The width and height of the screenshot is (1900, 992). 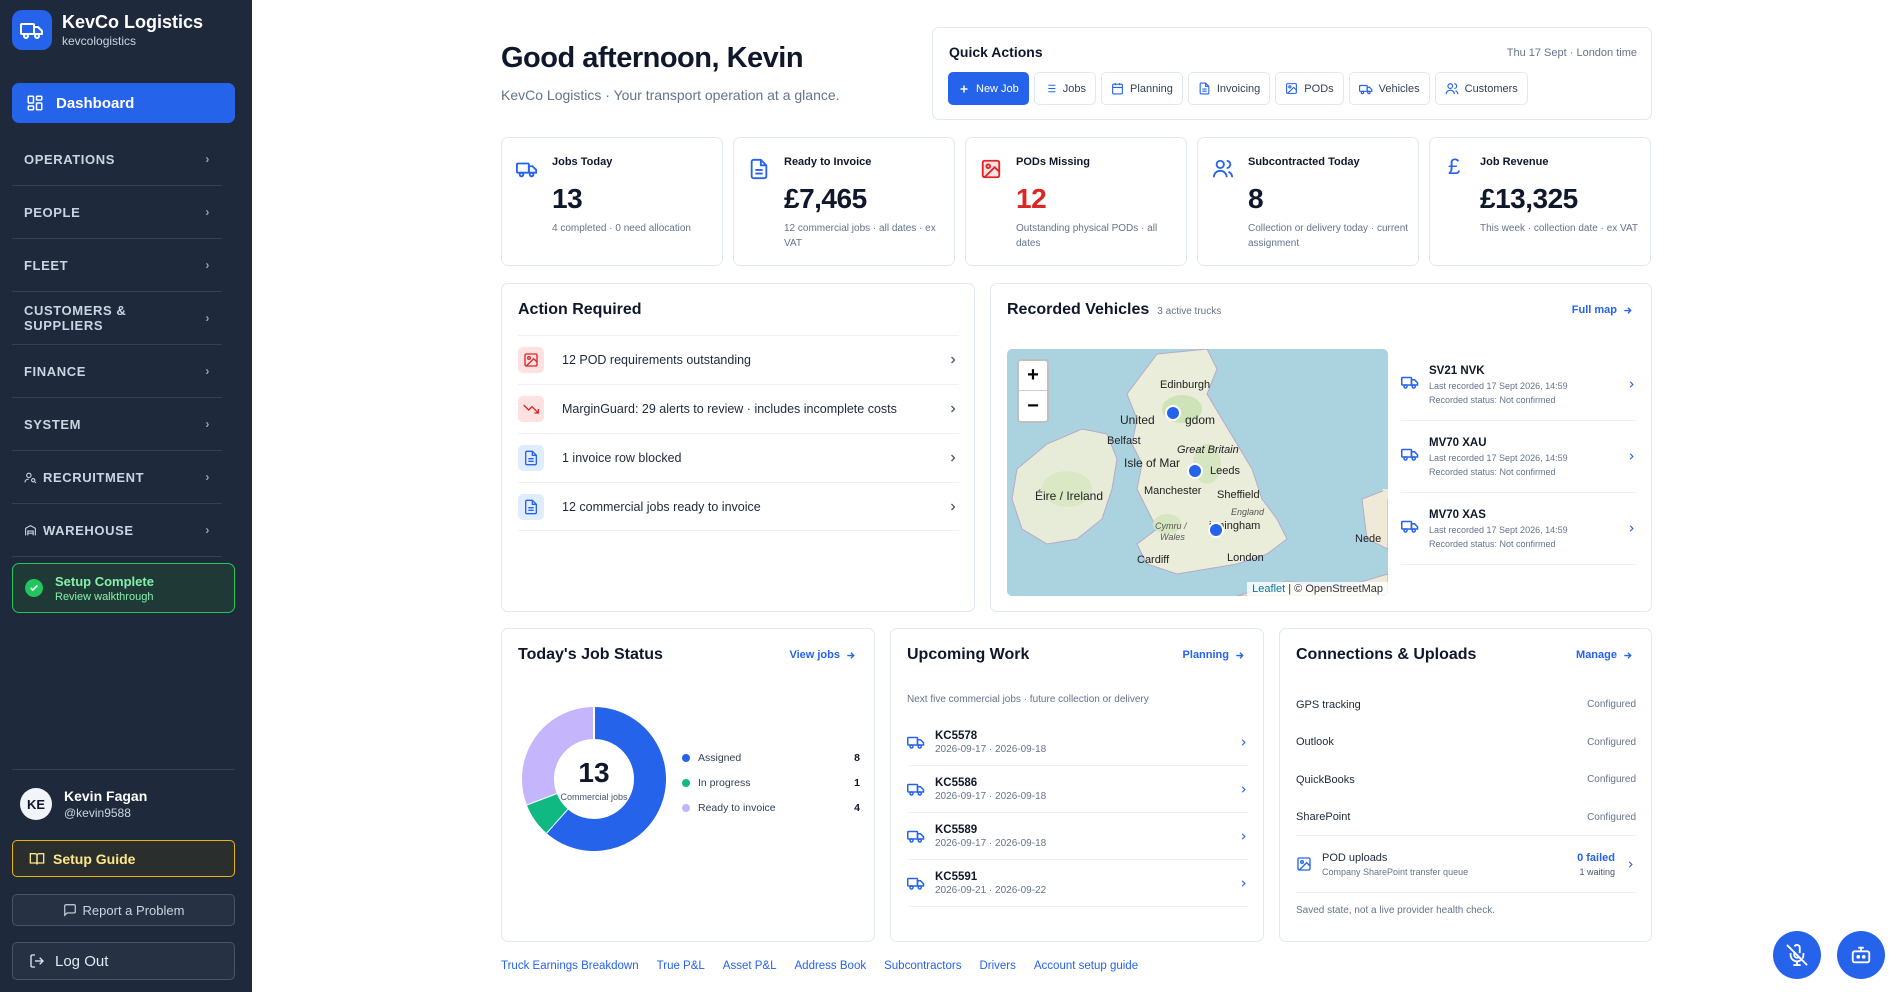 I want to click on image-icon, so click(x=991, y=169).